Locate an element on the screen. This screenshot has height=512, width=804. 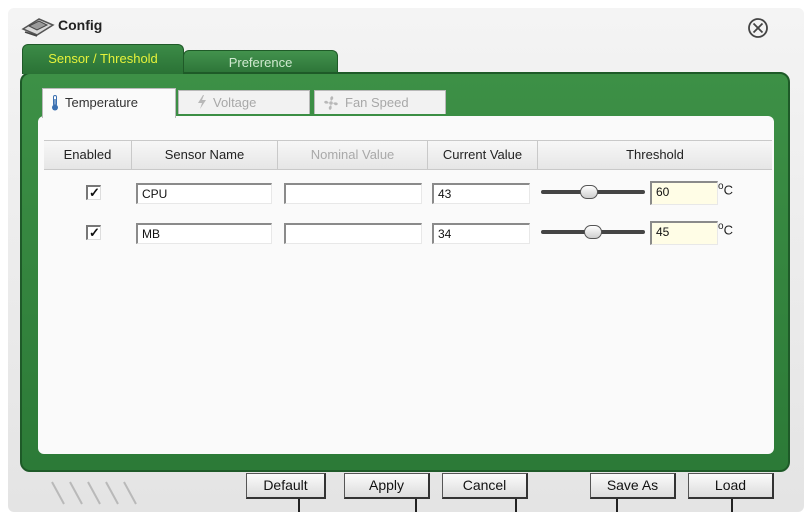
tab-sensor-threshold: Sensor / Threshold is located at coordinates (103, 59).